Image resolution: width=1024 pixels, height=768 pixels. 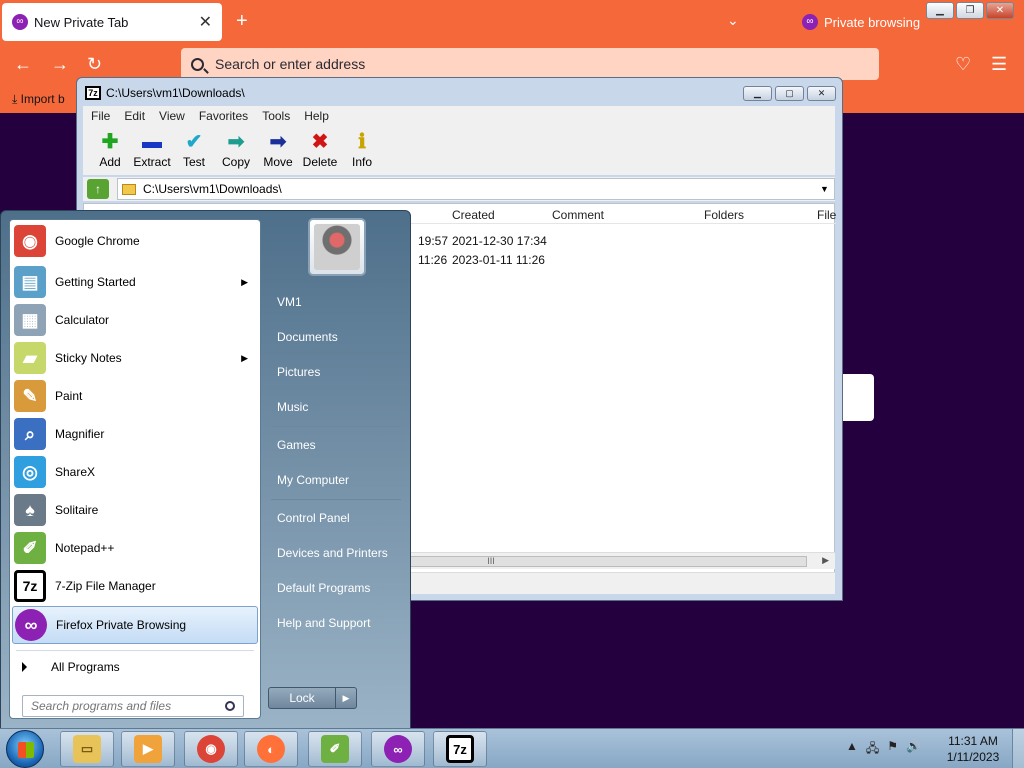 What do you see at coordinates (913, 749) in the screenshot?
I see `volume-icon: 🔊` at bounding box center [913, 749].